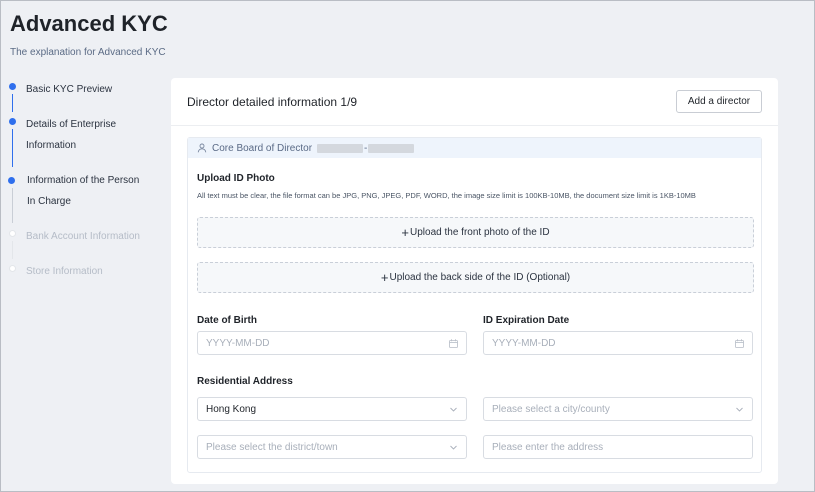  I want to click on step-person-in-charge: Information of the Person In Charge, so click(76, 198).